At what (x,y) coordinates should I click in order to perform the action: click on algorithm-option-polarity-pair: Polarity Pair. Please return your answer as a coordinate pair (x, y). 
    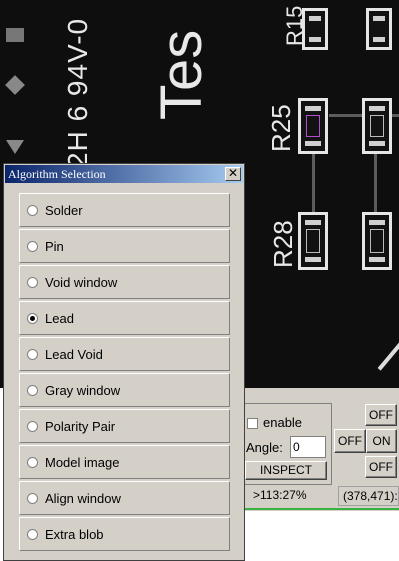
    Looking at the image, I should click on (124, 426).